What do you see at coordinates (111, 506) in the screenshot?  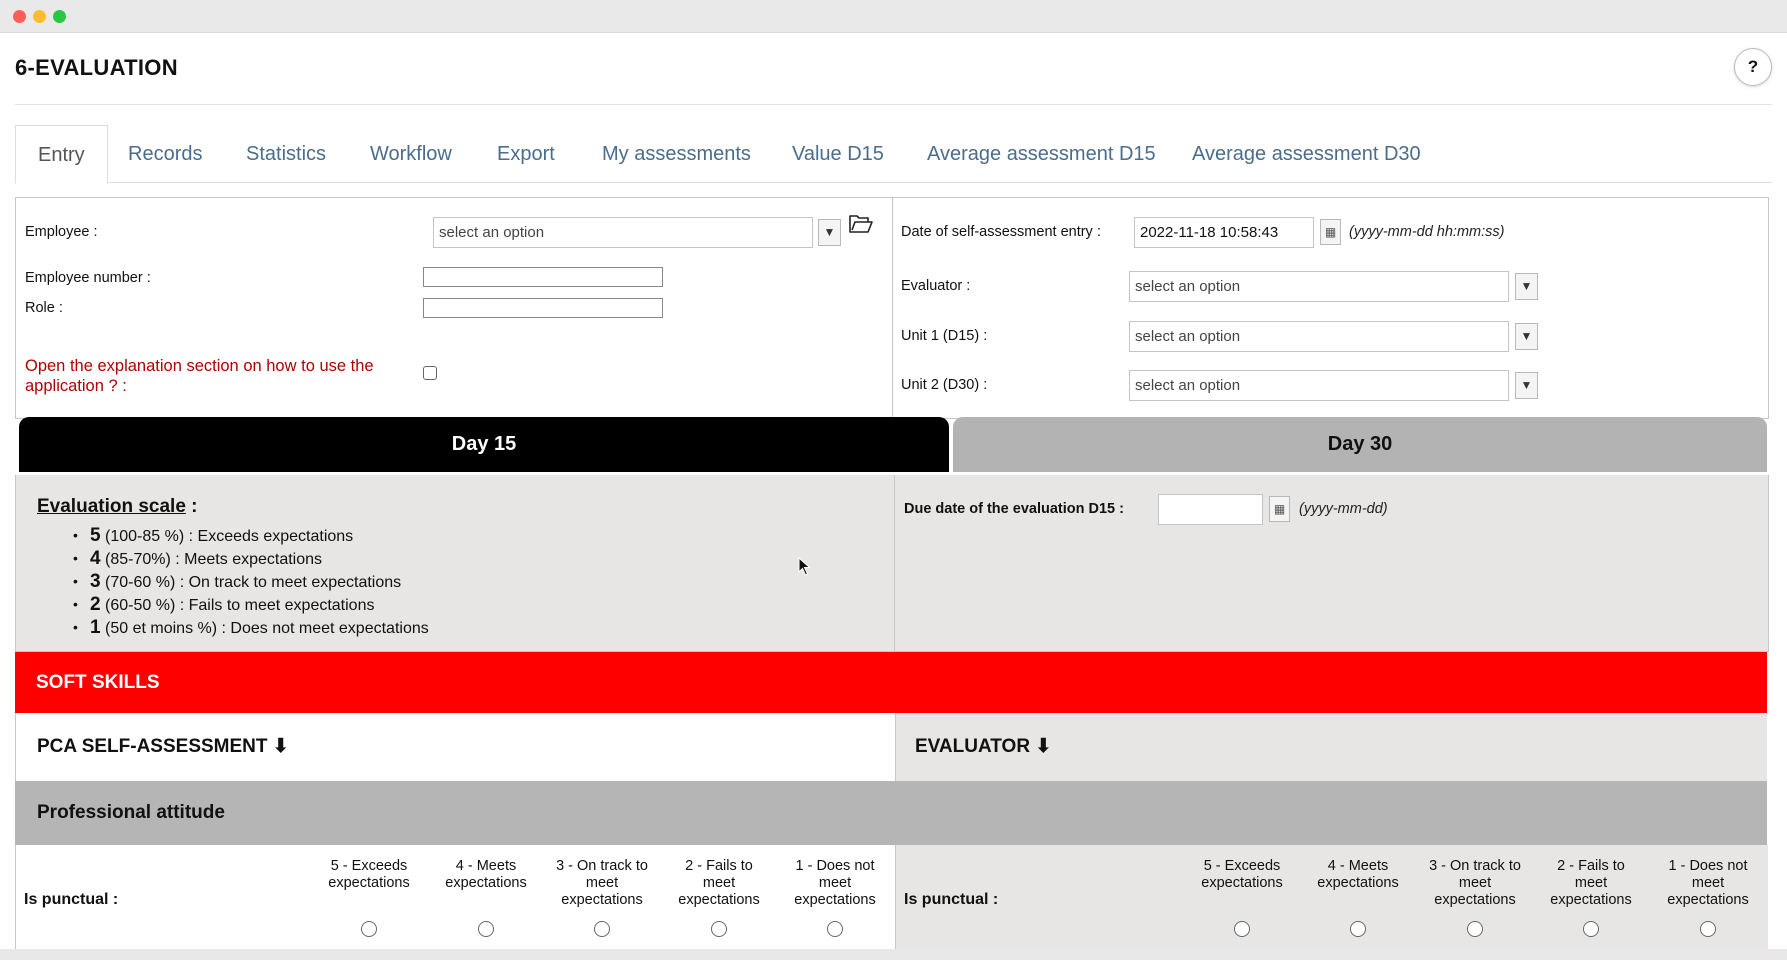 I see `evaluation-scale-heading: Evaluation scale` at bounding box center [111, 506].